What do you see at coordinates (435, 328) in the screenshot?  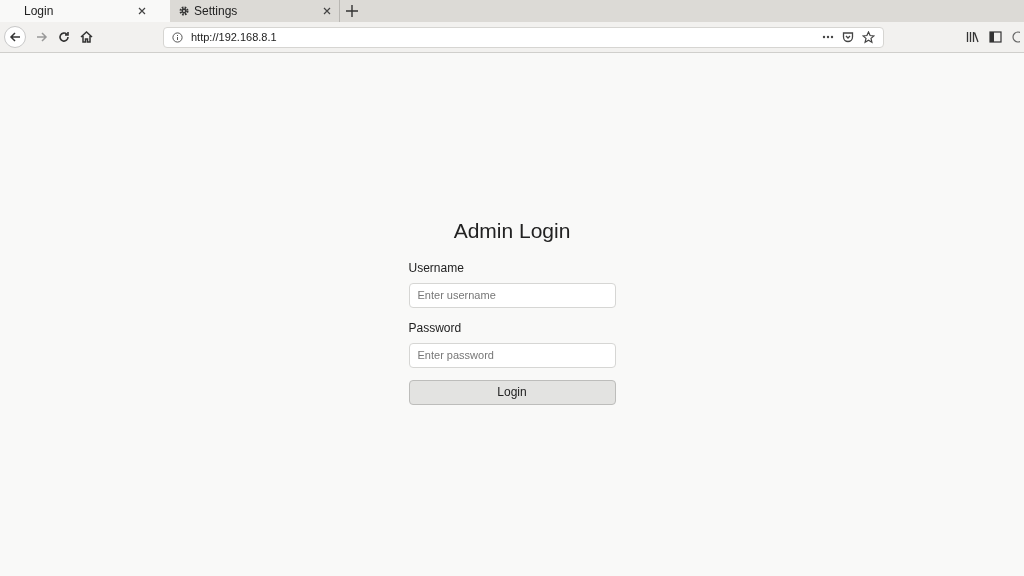 I see `field-label: Password` at bounding box center [435, 328].